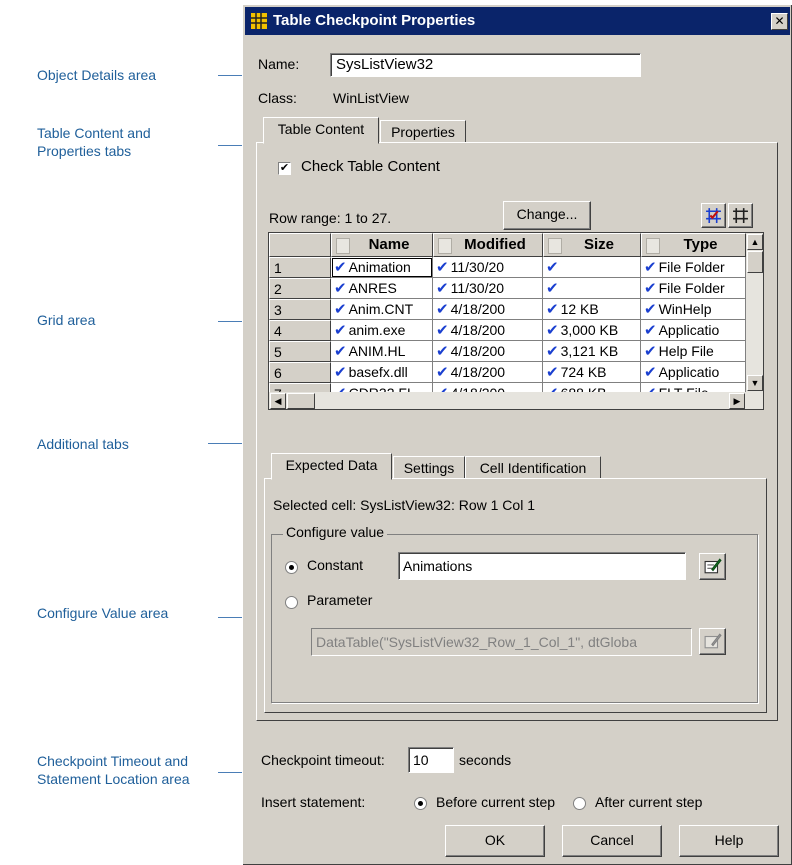 Image resolution: width=792 pixels, height=865 pixels. Describe the element at coordinates (495, 841) in the screenshot. I see `ok-button: OK` at that location.